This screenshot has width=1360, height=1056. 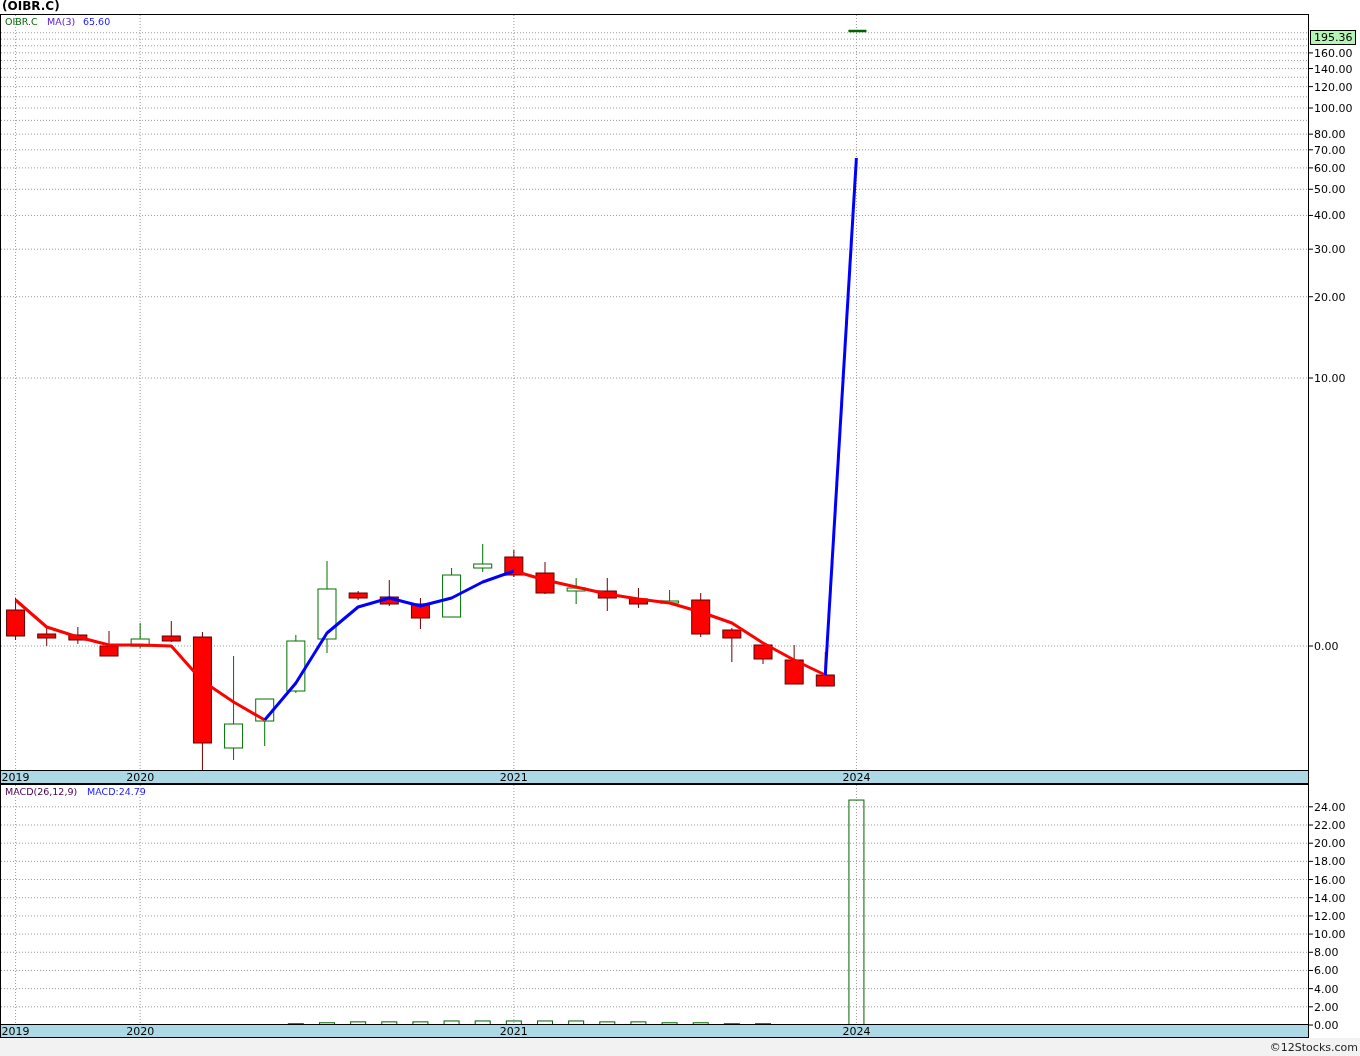 What do you see at coordinates (1326, 1007) in the screenshot?
I see `y-axis-label: 2.00` at bounding box center [1326, 1007].